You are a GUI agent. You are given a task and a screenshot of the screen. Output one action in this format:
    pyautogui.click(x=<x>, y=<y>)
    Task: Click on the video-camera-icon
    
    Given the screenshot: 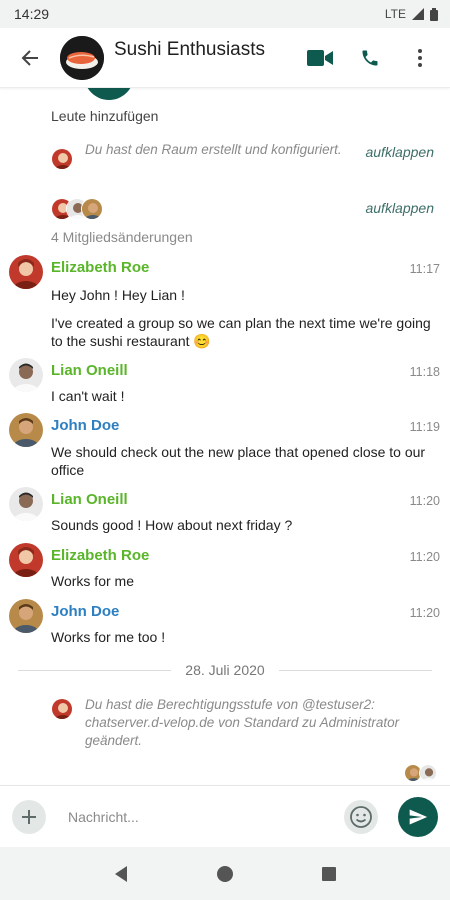 What is the action you would take?
    pyautogui.click(x=320, y=57)
    